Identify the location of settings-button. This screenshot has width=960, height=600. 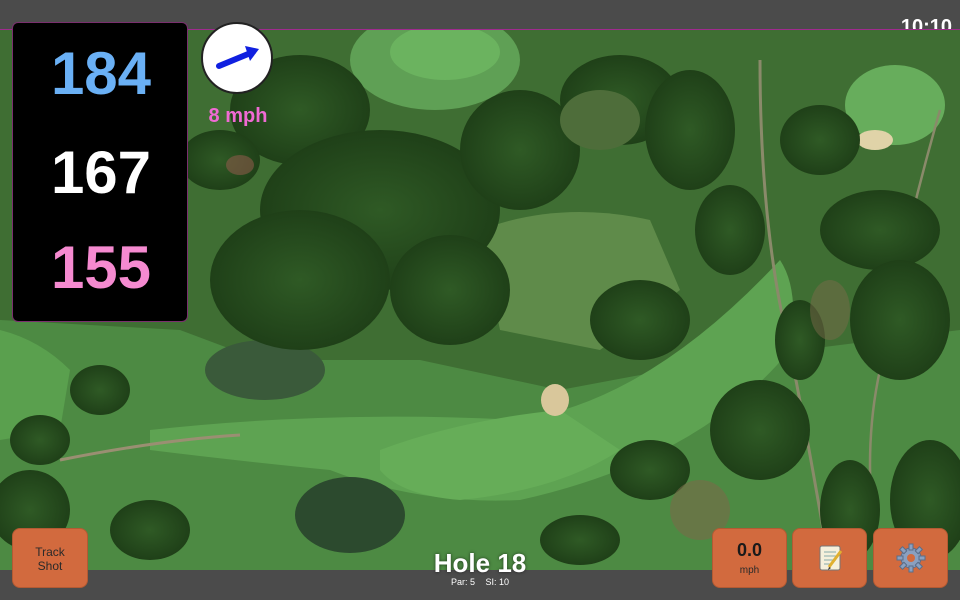
(910, 558).